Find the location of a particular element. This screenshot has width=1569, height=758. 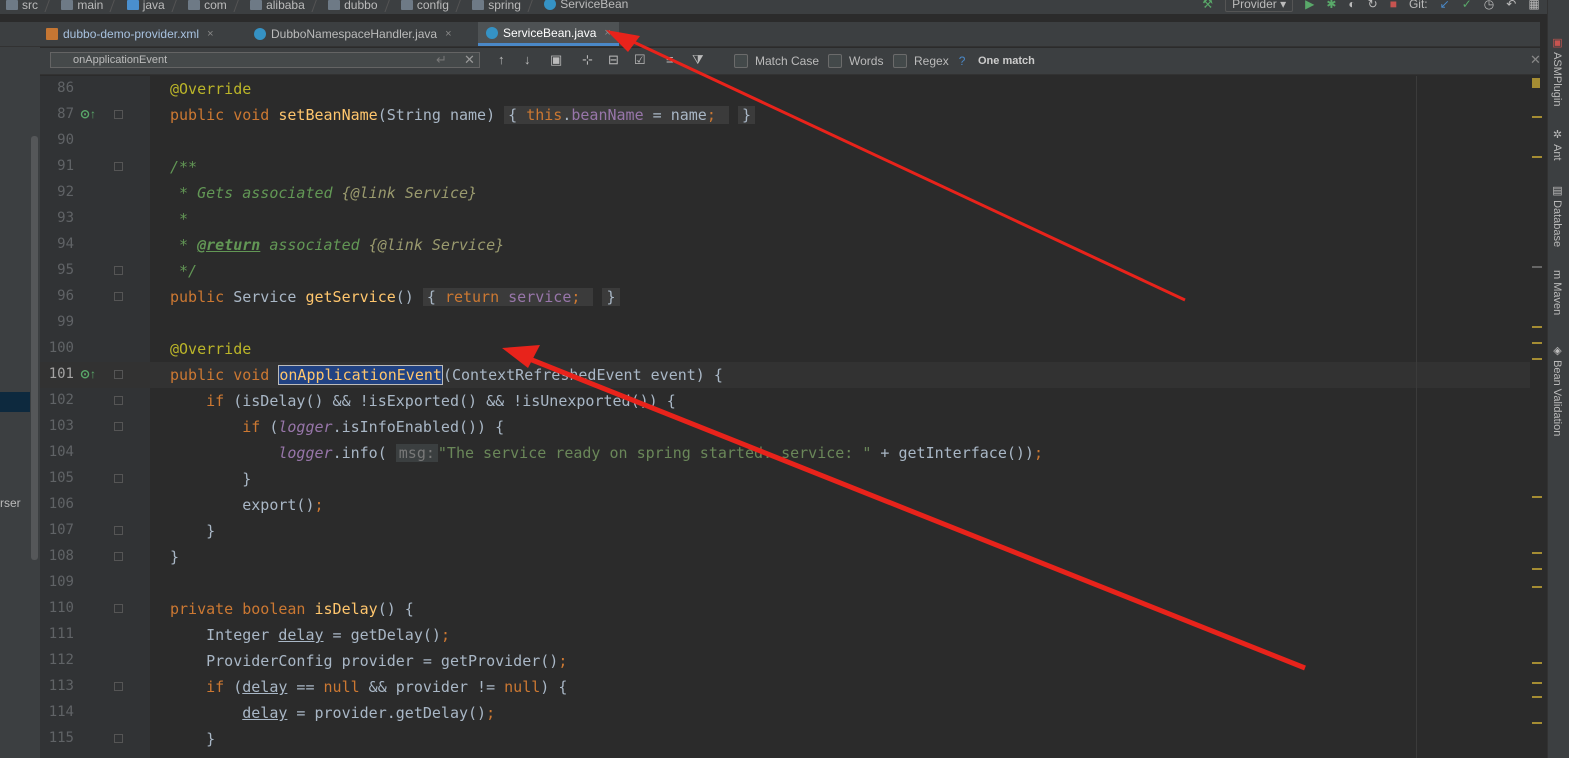

regex-help-link: ? is located at coordinates (962, 61).